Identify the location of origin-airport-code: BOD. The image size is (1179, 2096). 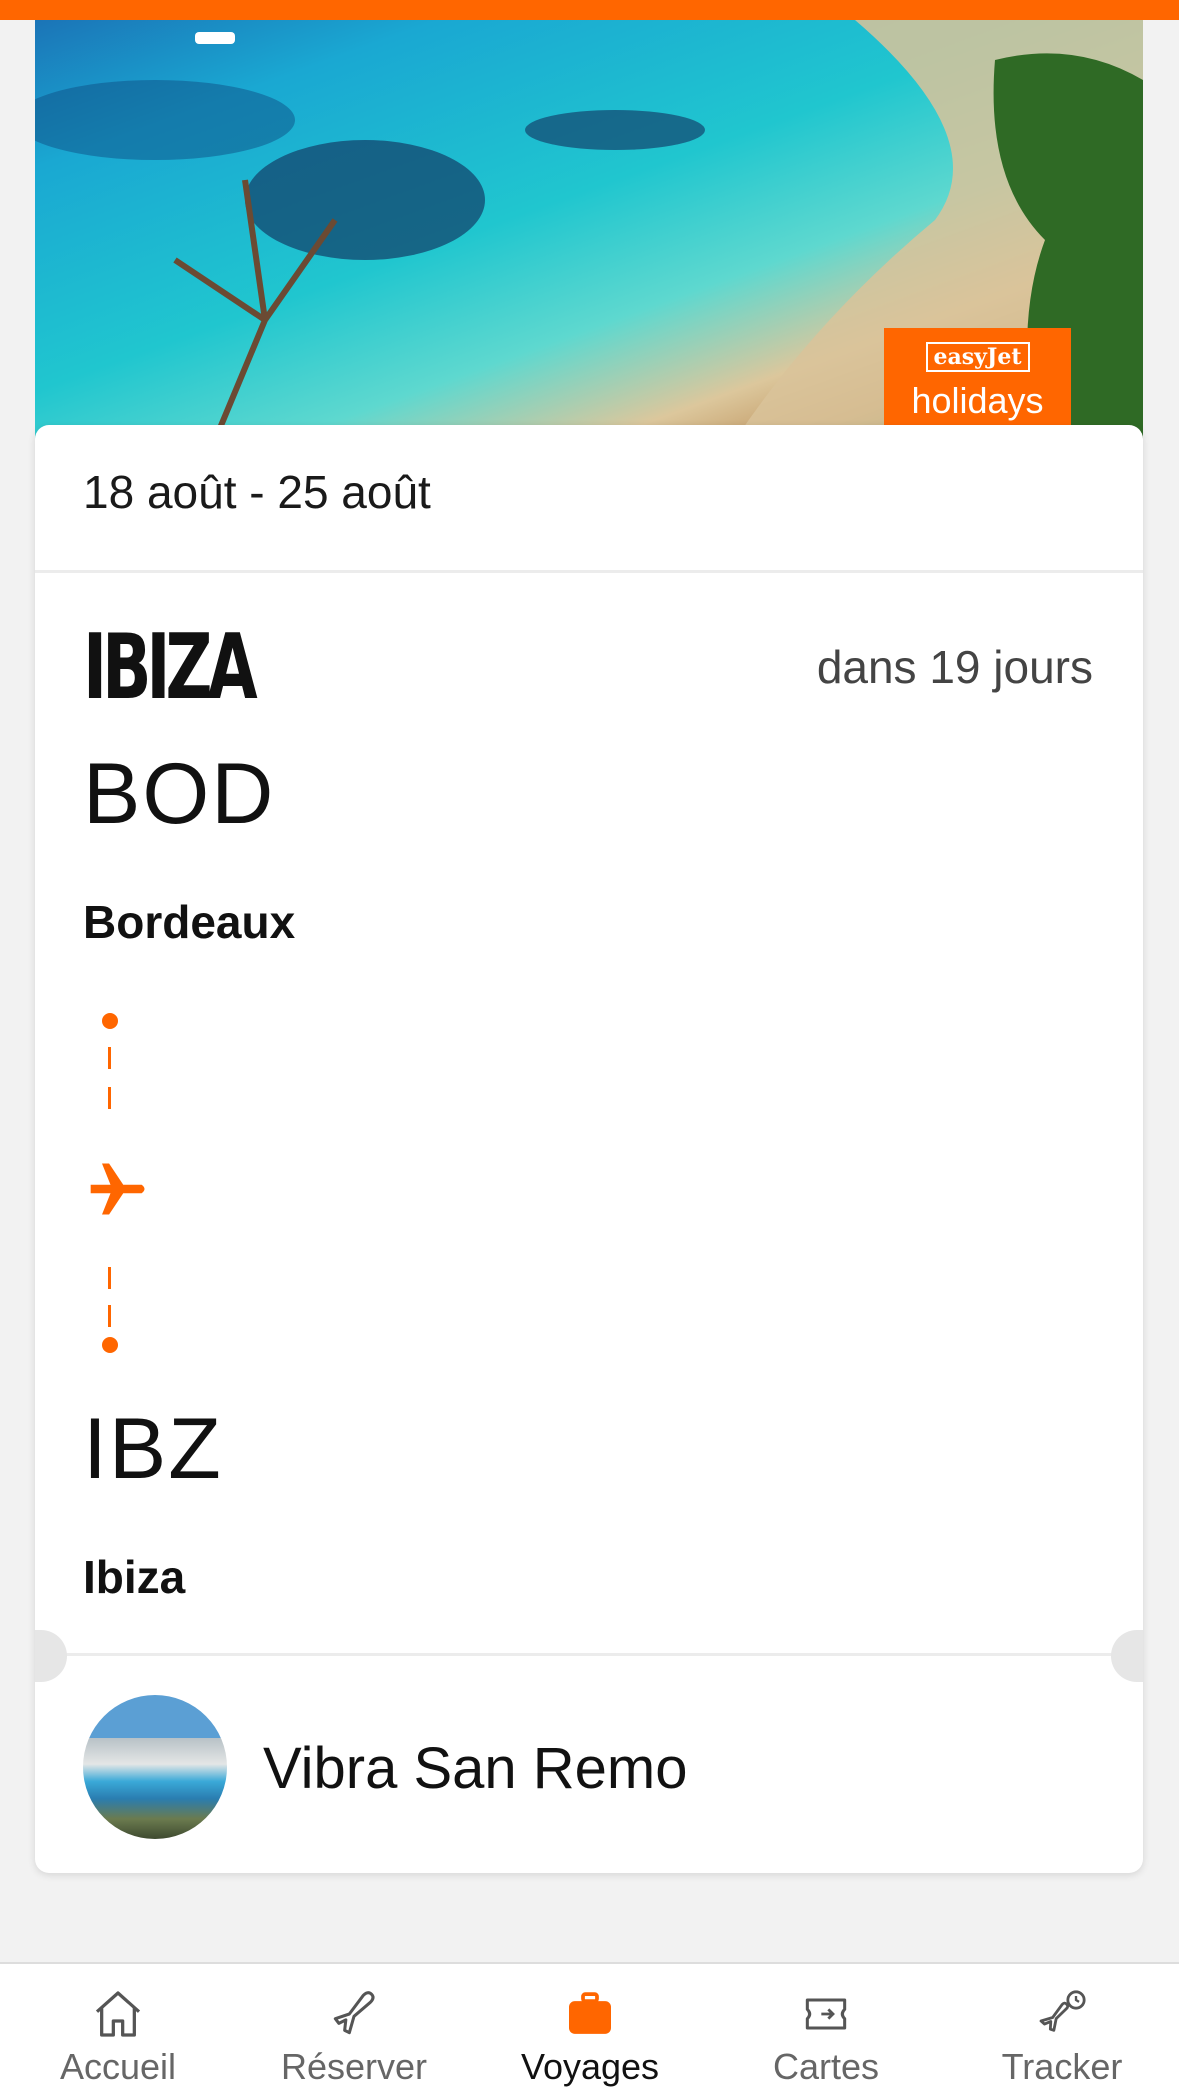
(179, 794).